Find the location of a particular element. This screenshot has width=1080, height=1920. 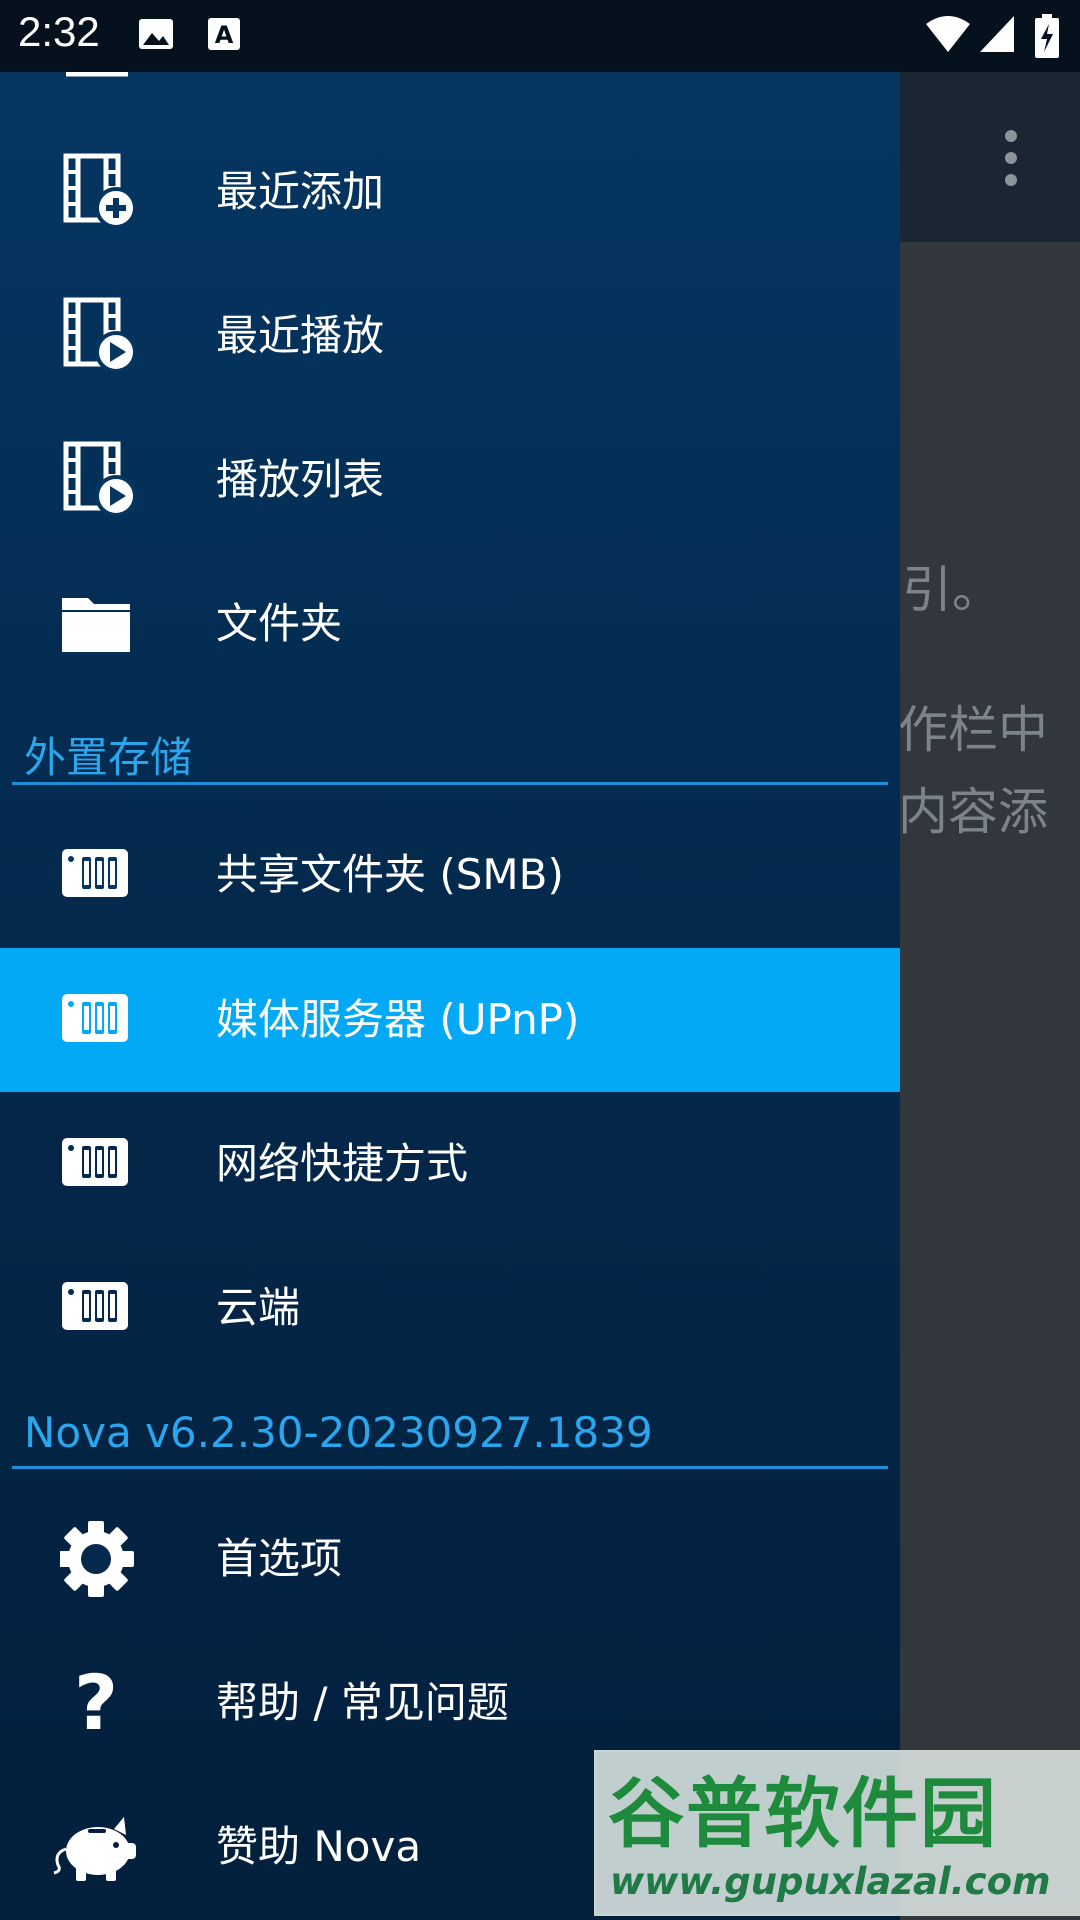

background-text: 引。 is located at coordinates (952, 590).